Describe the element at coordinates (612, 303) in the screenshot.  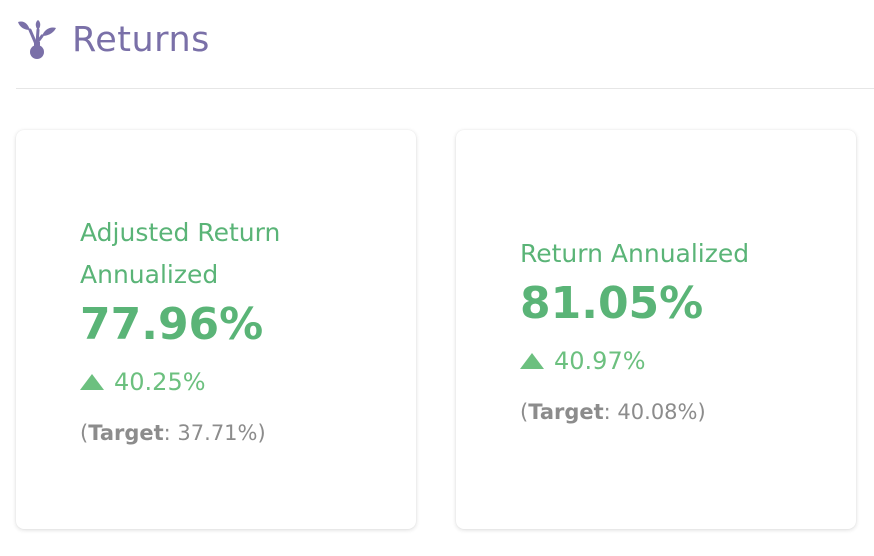
I see `metric-value: 81.05%` at that location.